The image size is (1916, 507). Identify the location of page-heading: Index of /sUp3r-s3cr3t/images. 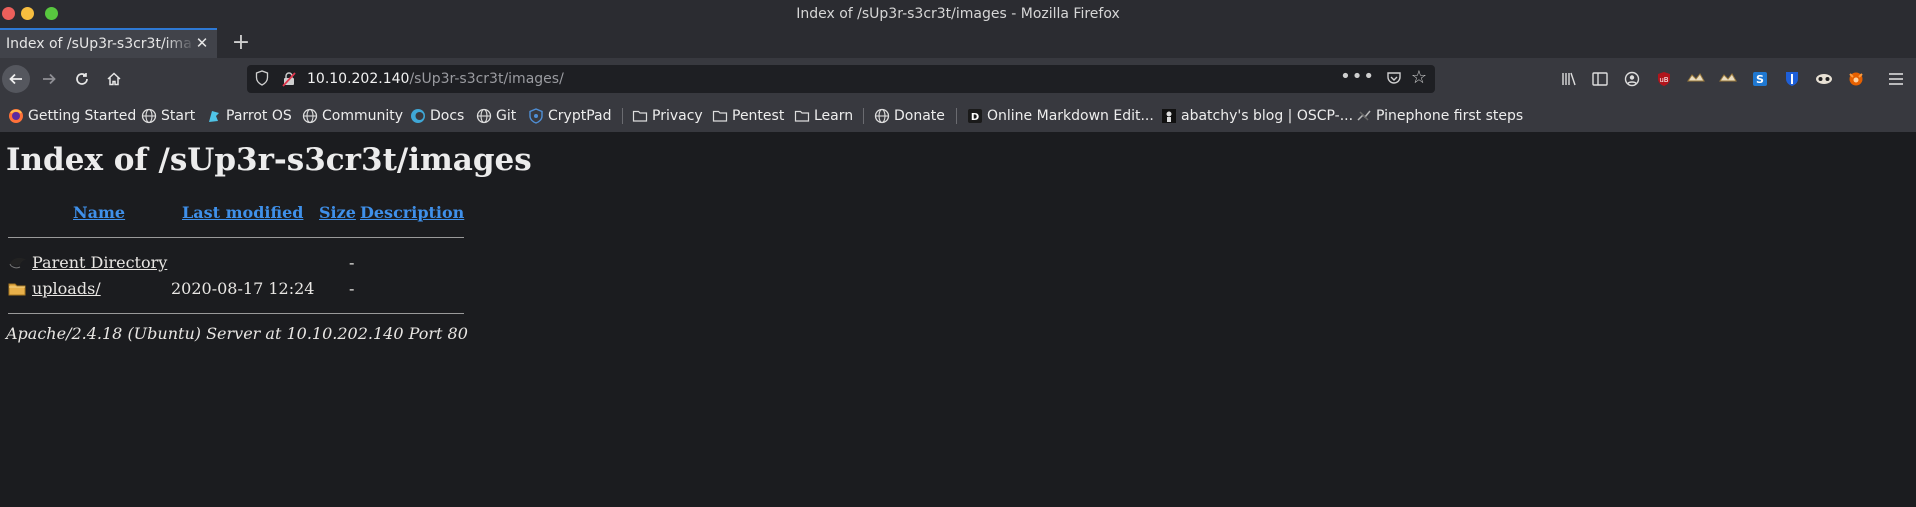
(269, 160).